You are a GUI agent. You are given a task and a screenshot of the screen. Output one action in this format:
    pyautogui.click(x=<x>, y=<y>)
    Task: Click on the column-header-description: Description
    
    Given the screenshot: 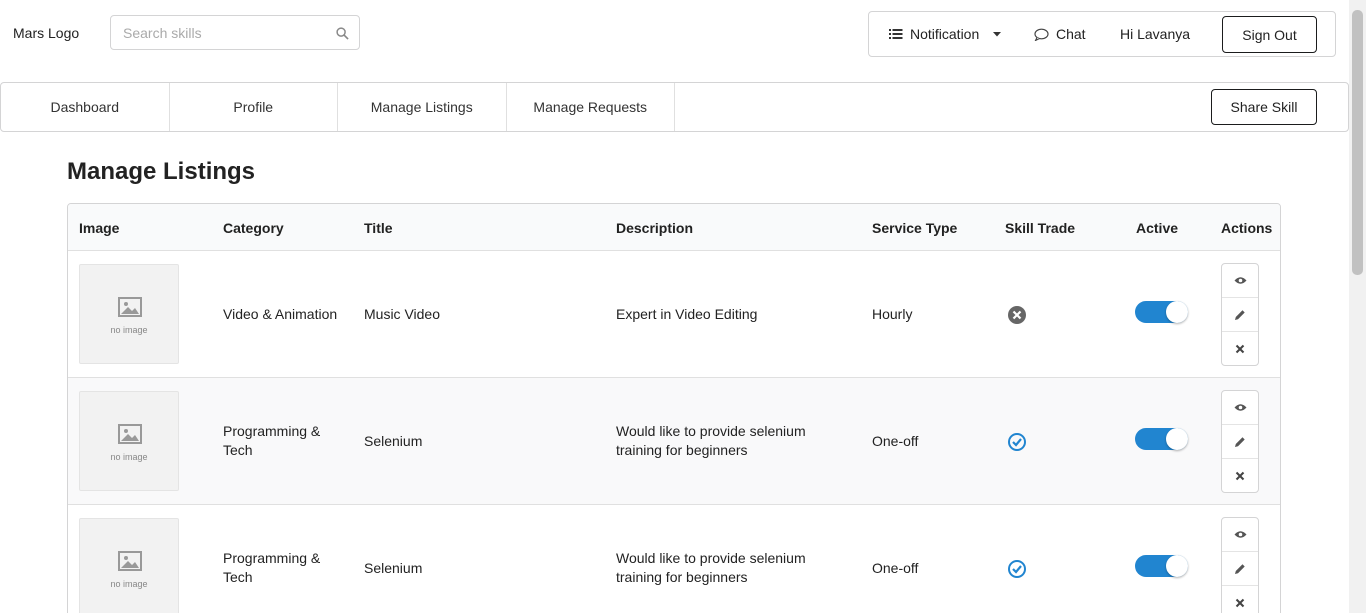 What is the action you would take?
    pyautogui.click(x=655, y=228)
    